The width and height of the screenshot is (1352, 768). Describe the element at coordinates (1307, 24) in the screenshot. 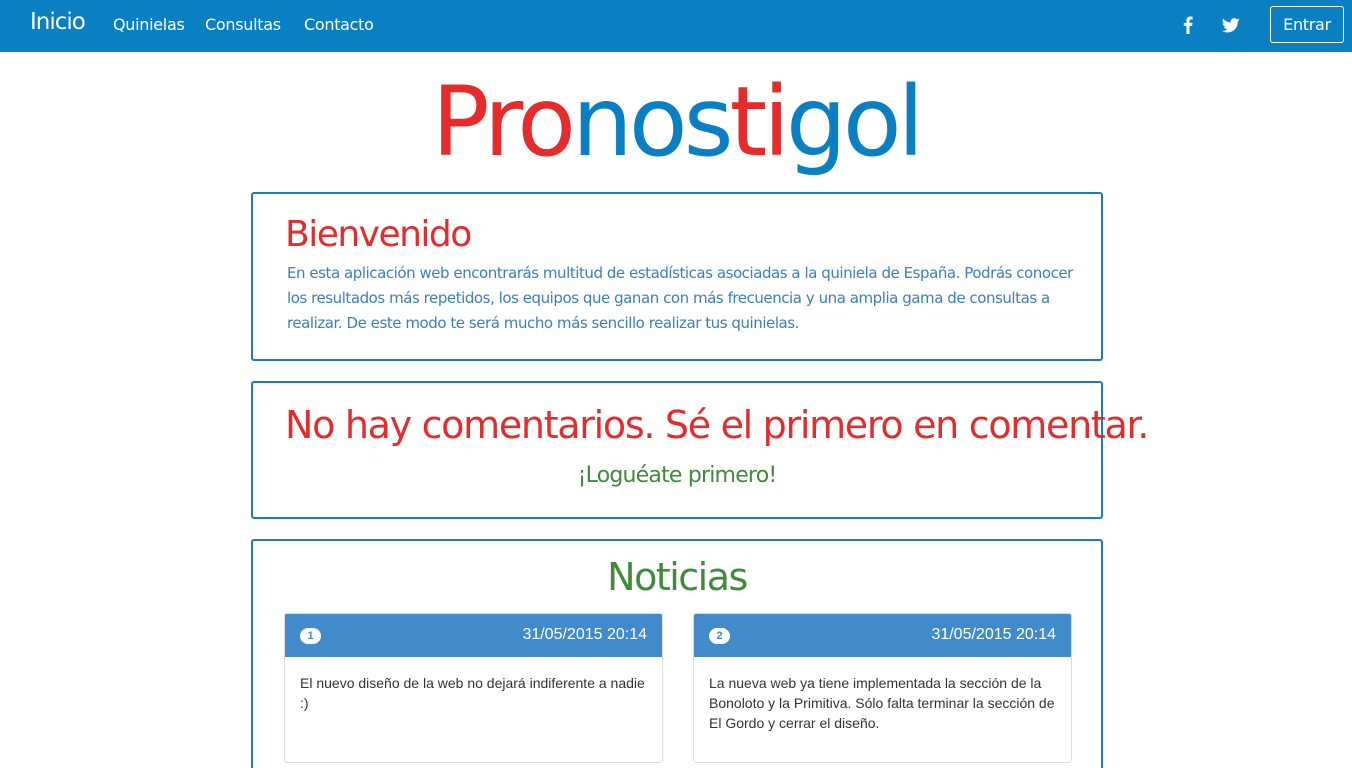

I see `login-button: Entrar` at that location.